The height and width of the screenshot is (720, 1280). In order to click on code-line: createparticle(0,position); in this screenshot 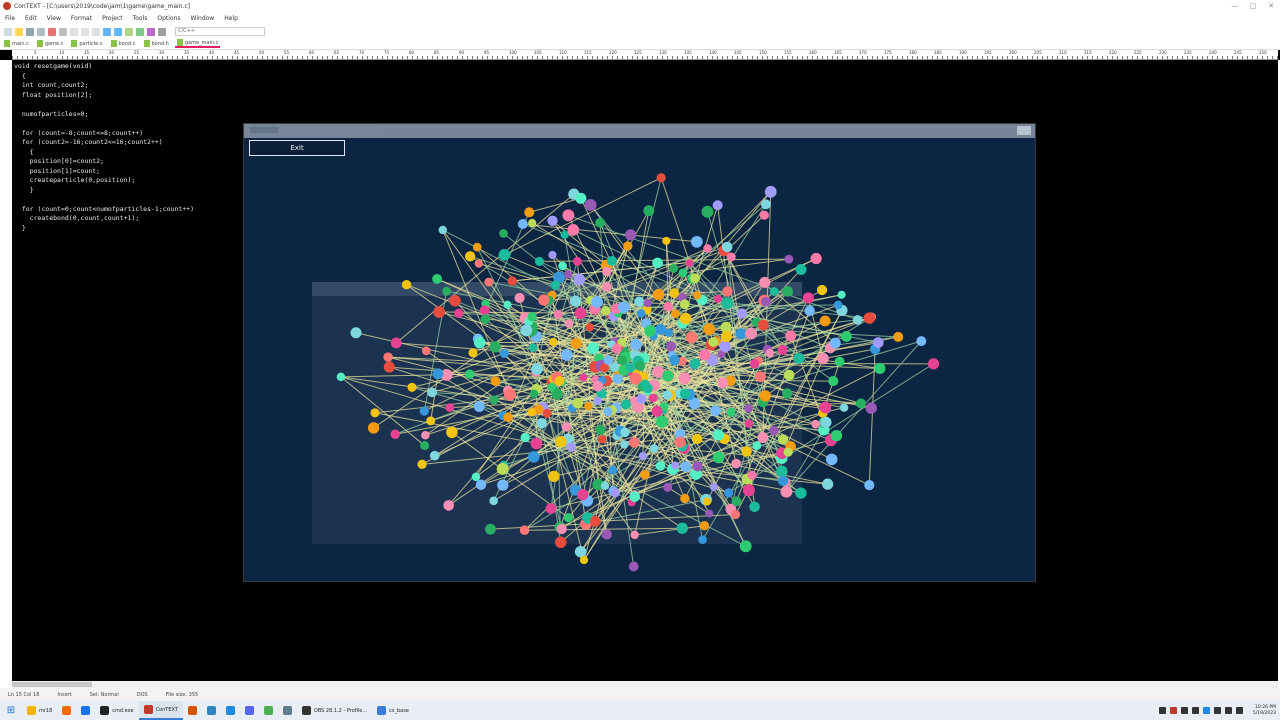, I will do `click(104, 181)`.